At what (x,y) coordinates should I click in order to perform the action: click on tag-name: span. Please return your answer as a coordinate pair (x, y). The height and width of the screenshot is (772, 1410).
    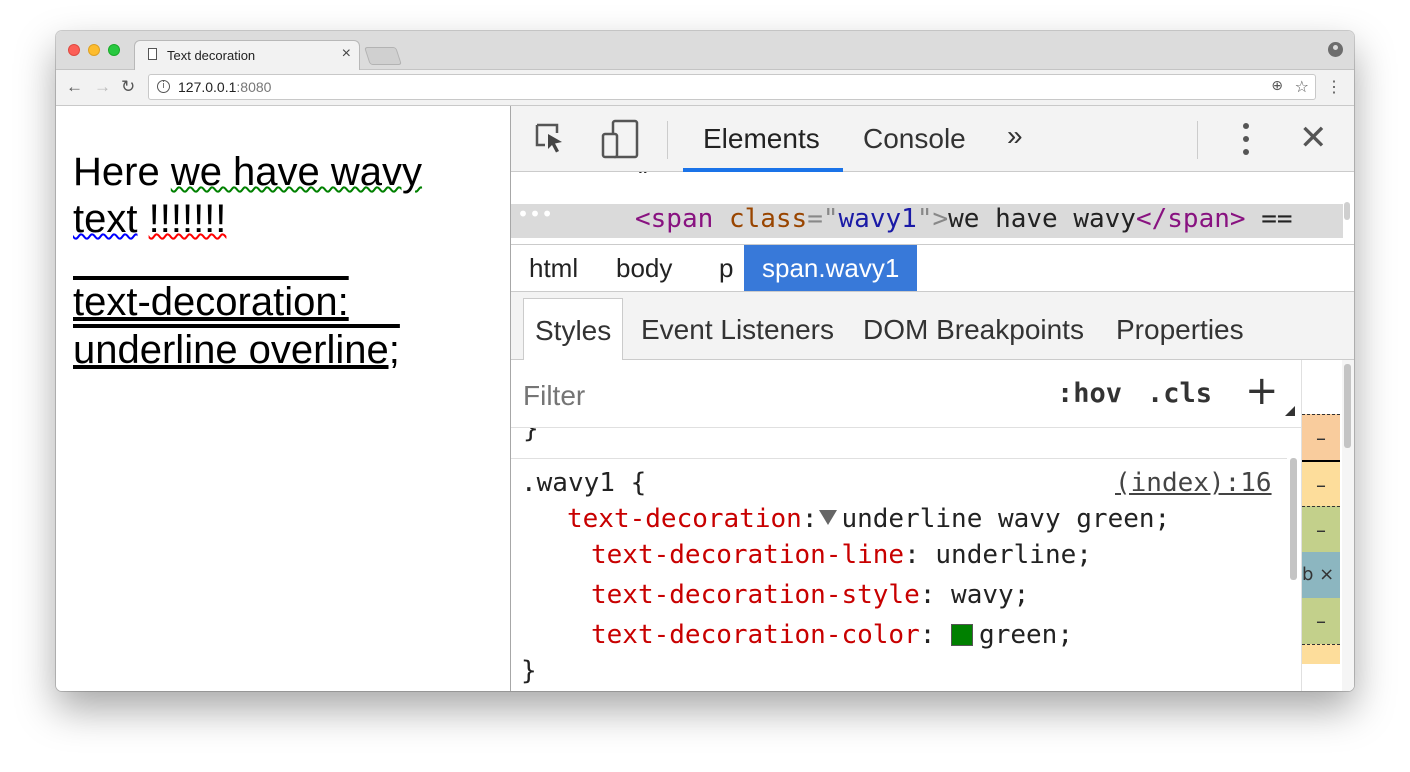
    Looking at the image, I should click on (682, 219).